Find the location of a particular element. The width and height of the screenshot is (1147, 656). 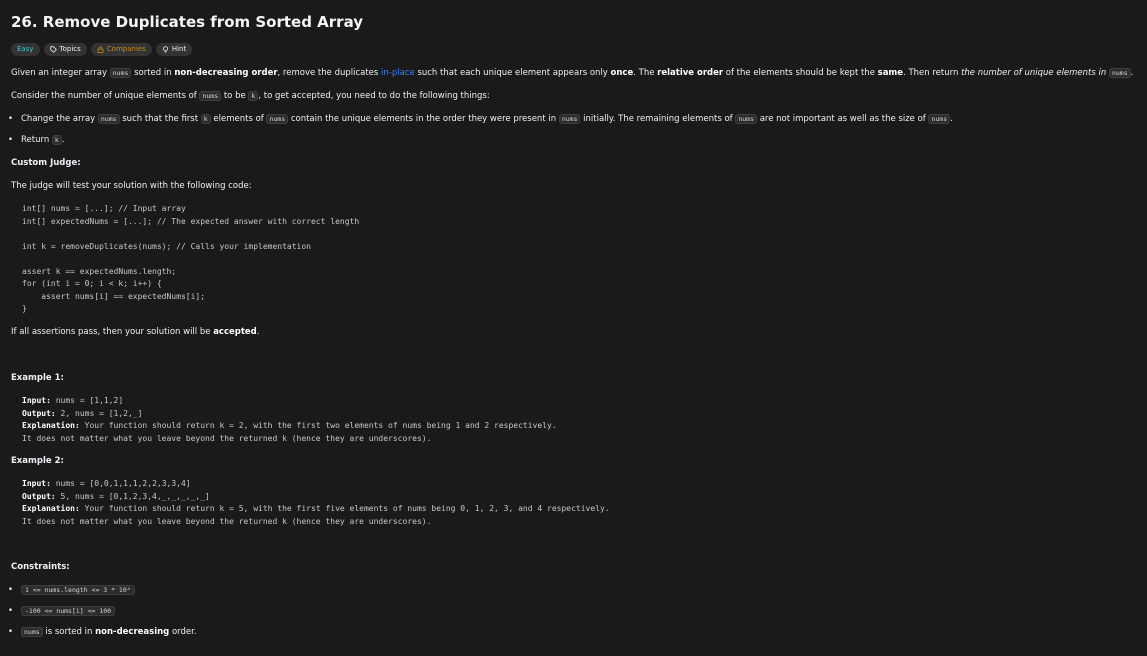

example-1-heading: Example 1: is located at coordinates (37, 378).